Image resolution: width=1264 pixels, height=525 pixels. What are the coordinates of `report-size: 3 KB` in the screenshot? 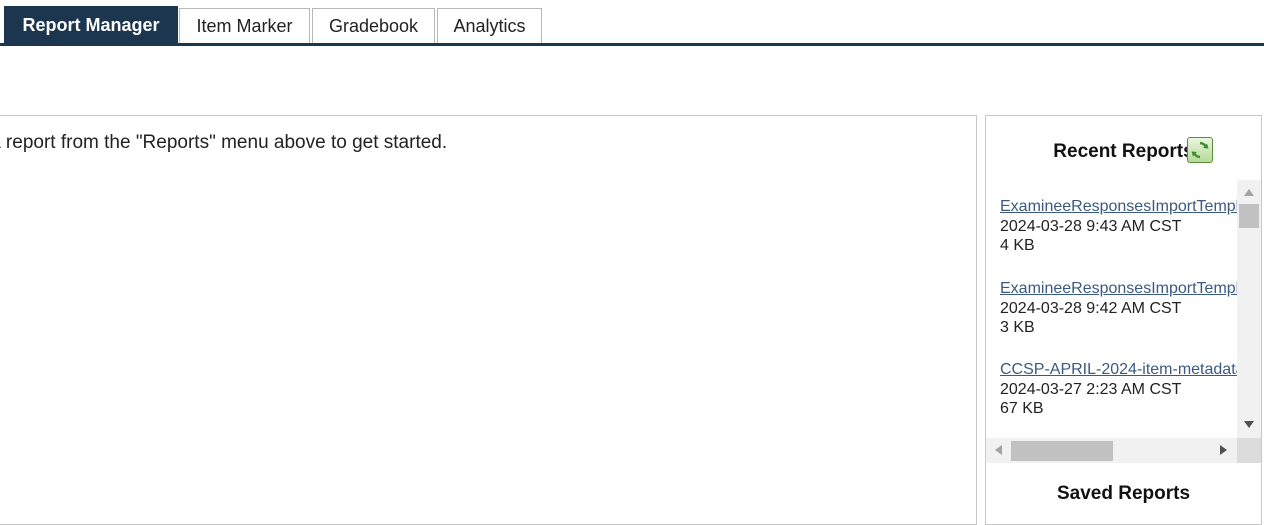 It's located at (1017, 327).